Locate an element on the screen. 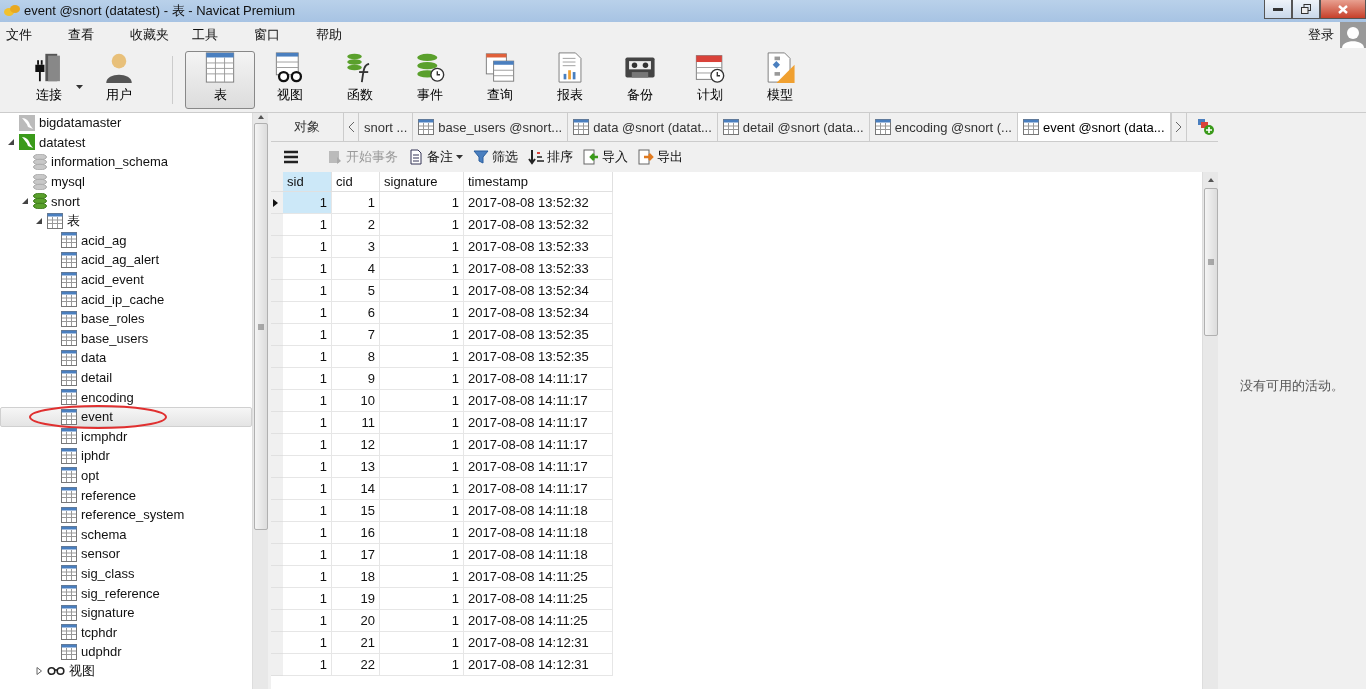  tree-item: event is located at coordinates (126, 416).